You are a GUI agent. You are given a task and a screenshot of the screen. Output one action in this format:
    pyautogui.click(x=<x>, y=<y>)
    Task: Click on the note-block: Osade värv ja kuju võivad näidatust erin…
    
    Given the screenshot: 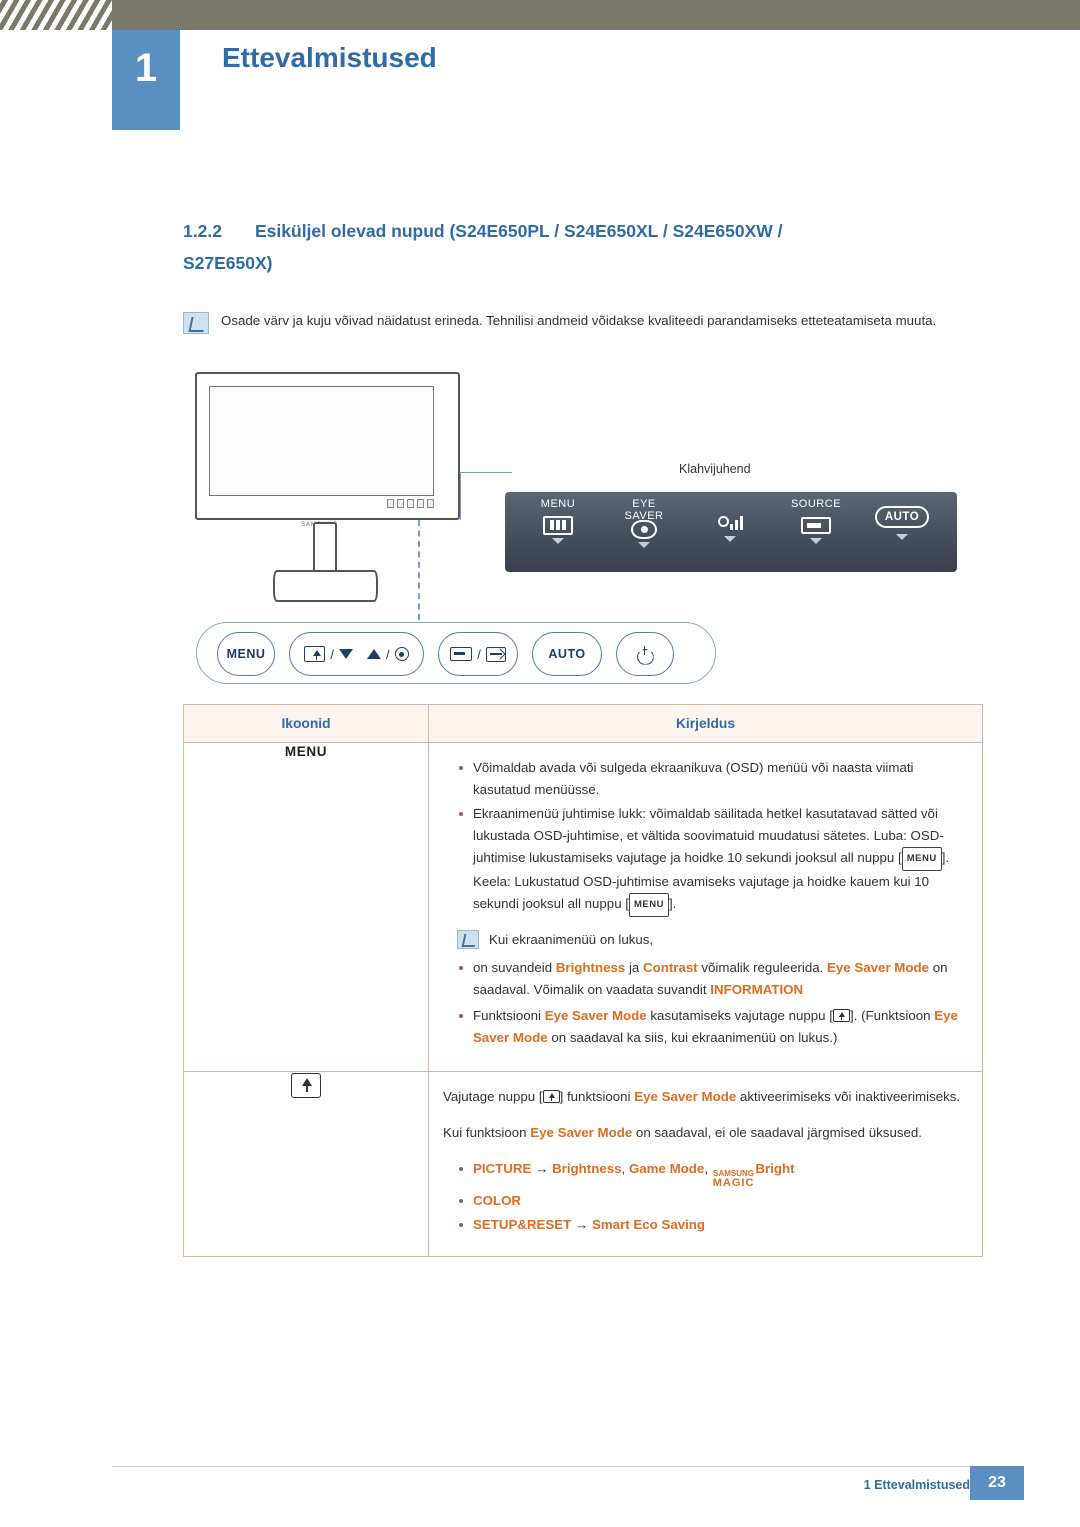 What is the action you would take?
    pyautogui.click(x=583, y=322)
    